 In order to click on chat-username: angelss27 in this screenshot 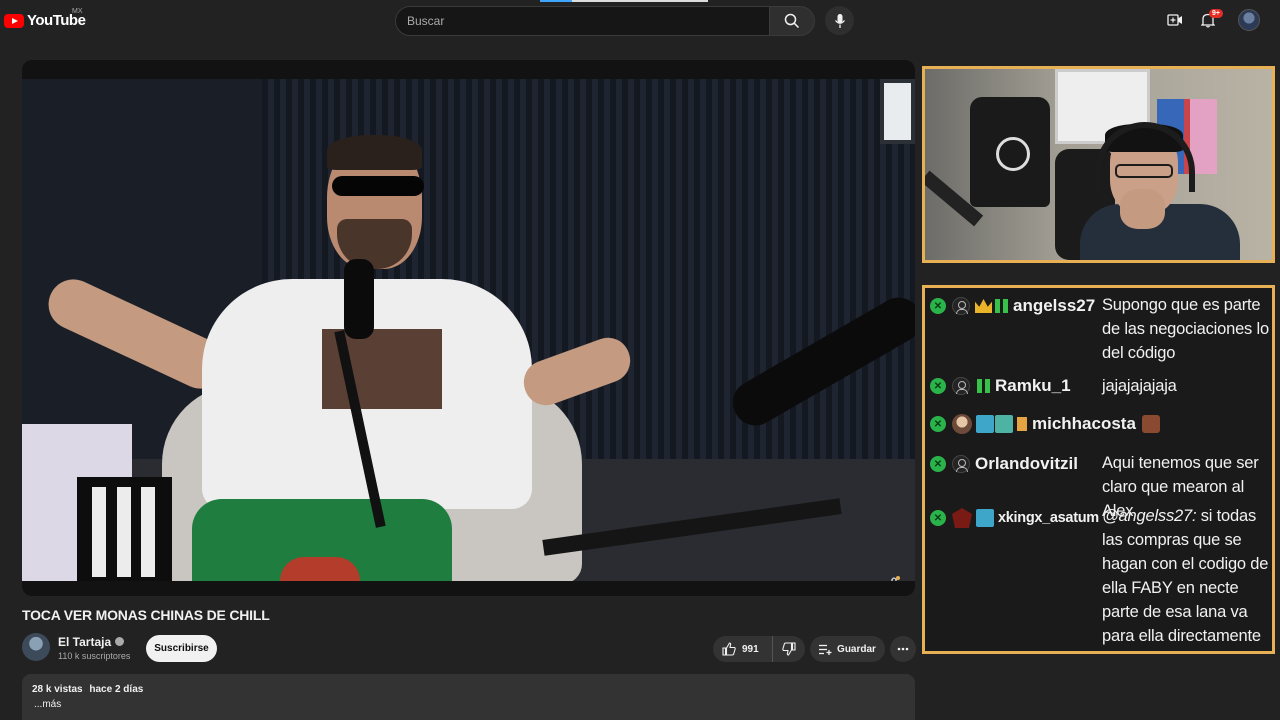, I will do `click(1054, 305)`.